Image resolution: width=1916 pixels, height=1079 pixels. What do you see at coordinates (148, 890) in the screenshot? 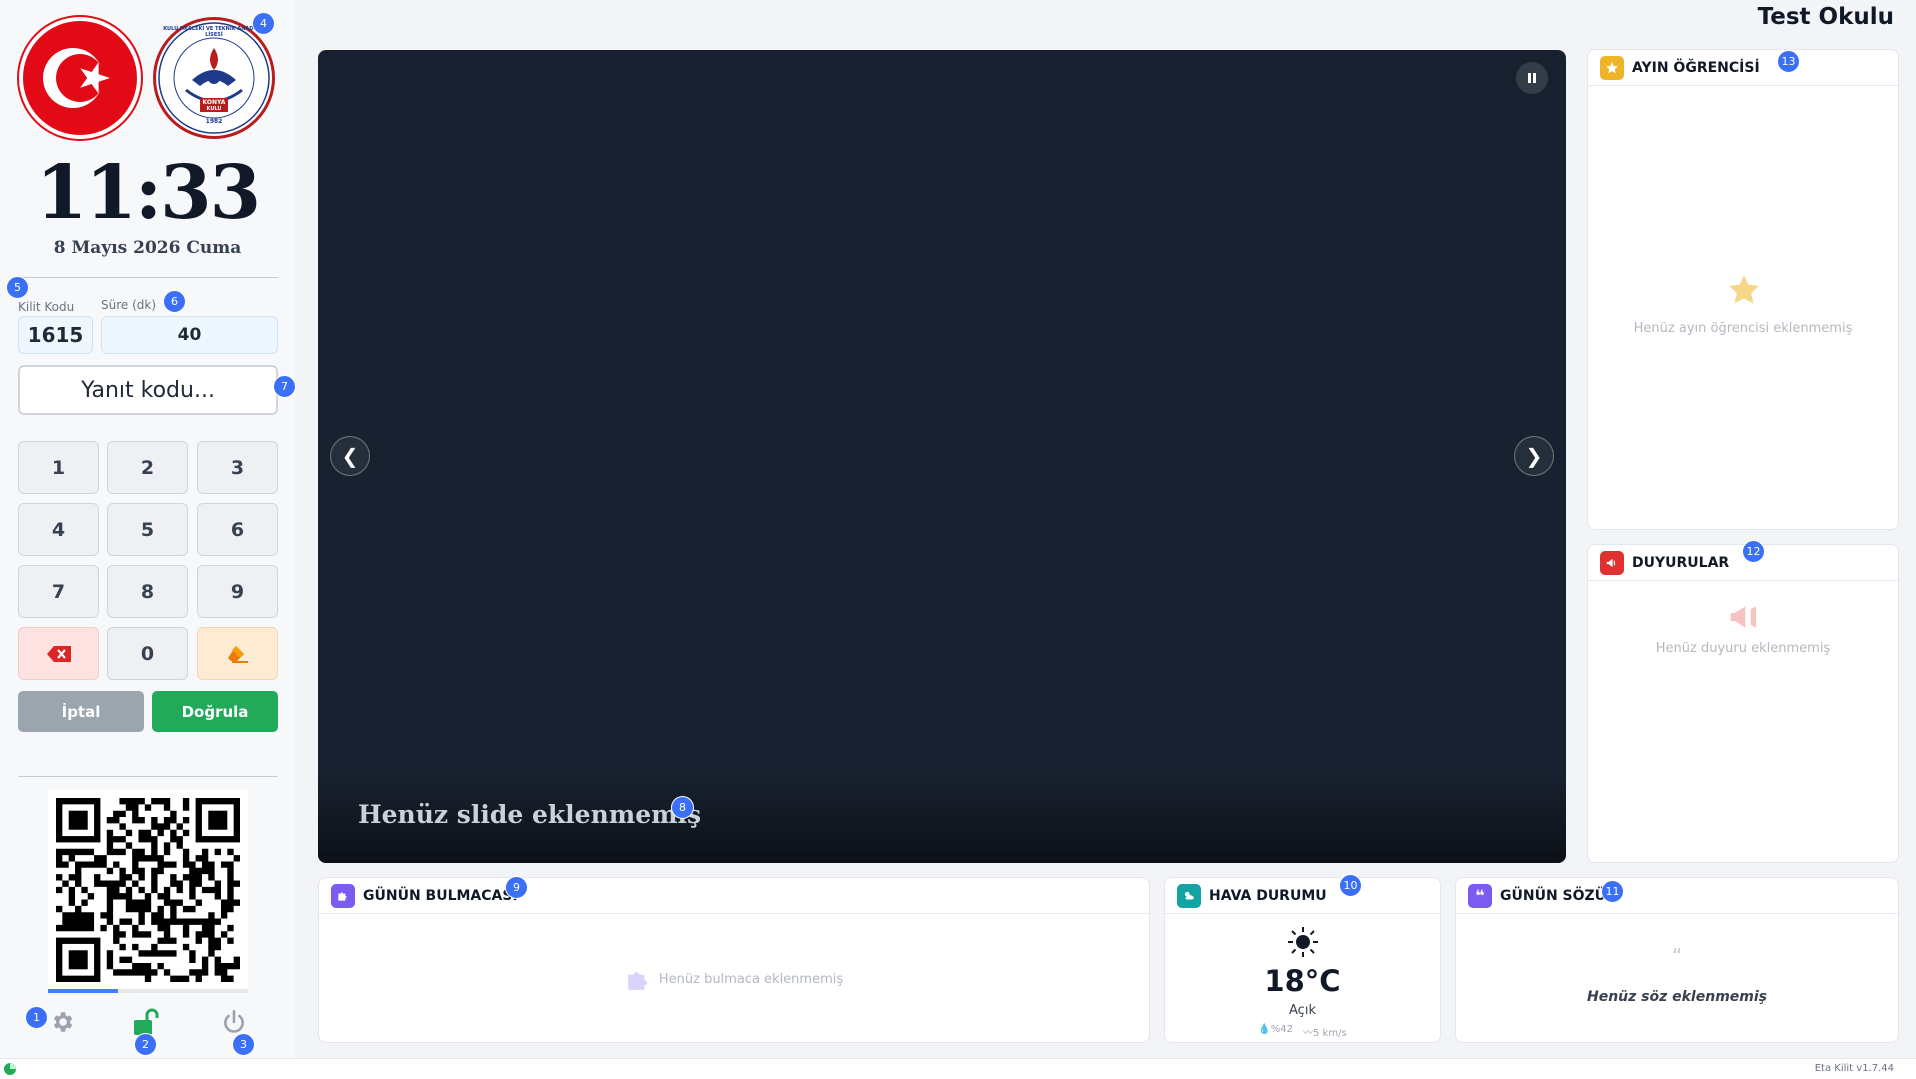
I see `qr-code` at bounding box center [148, 890].